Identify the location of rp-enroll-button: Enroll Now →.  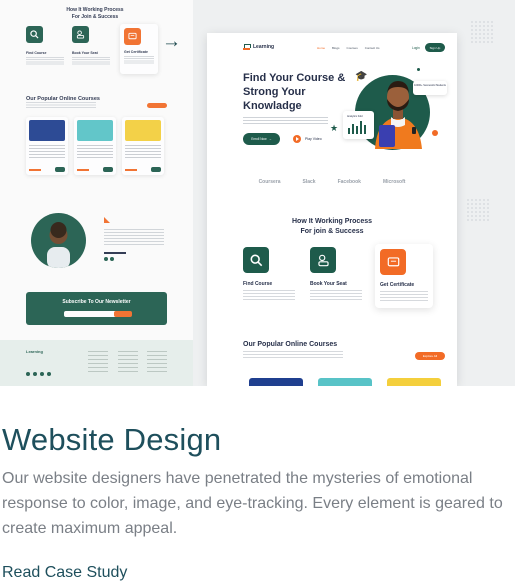
(261, 139).